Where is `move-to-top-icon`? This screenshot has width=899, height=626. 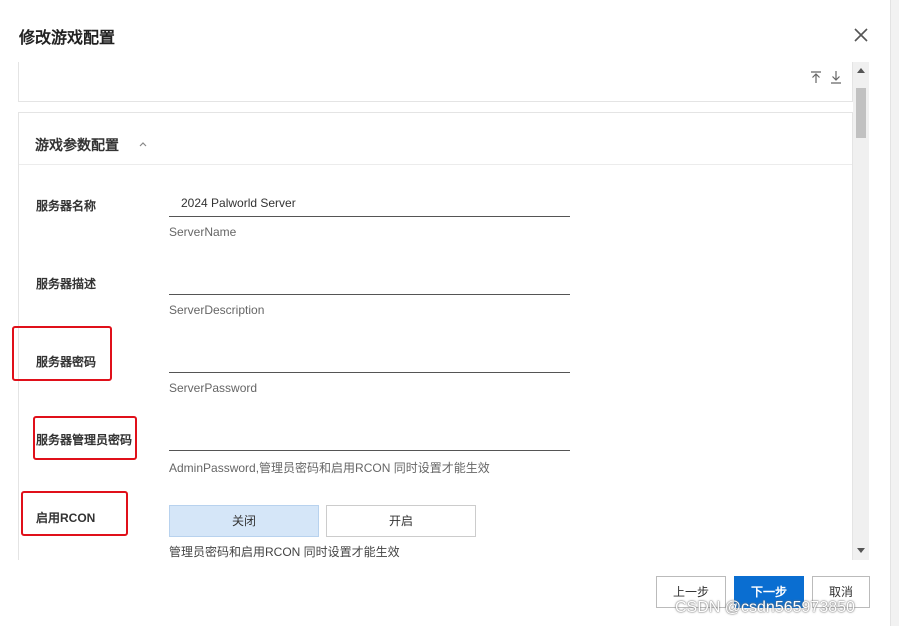
move-to-top-icon is located at coordinates (816, 77).